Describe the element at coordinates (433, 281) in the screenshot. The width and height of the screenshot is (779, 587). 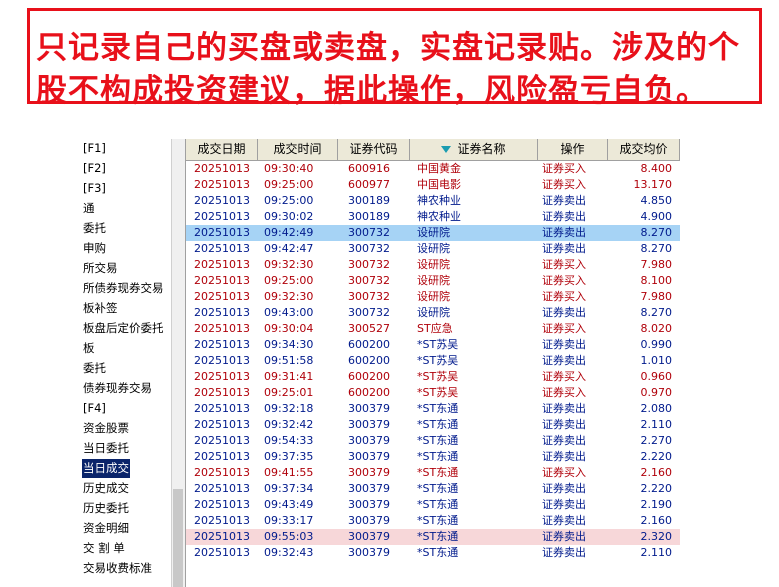
I see `table-row: 20251013 09:25:00 300732 设研院 证券买入 8.100` at that location.